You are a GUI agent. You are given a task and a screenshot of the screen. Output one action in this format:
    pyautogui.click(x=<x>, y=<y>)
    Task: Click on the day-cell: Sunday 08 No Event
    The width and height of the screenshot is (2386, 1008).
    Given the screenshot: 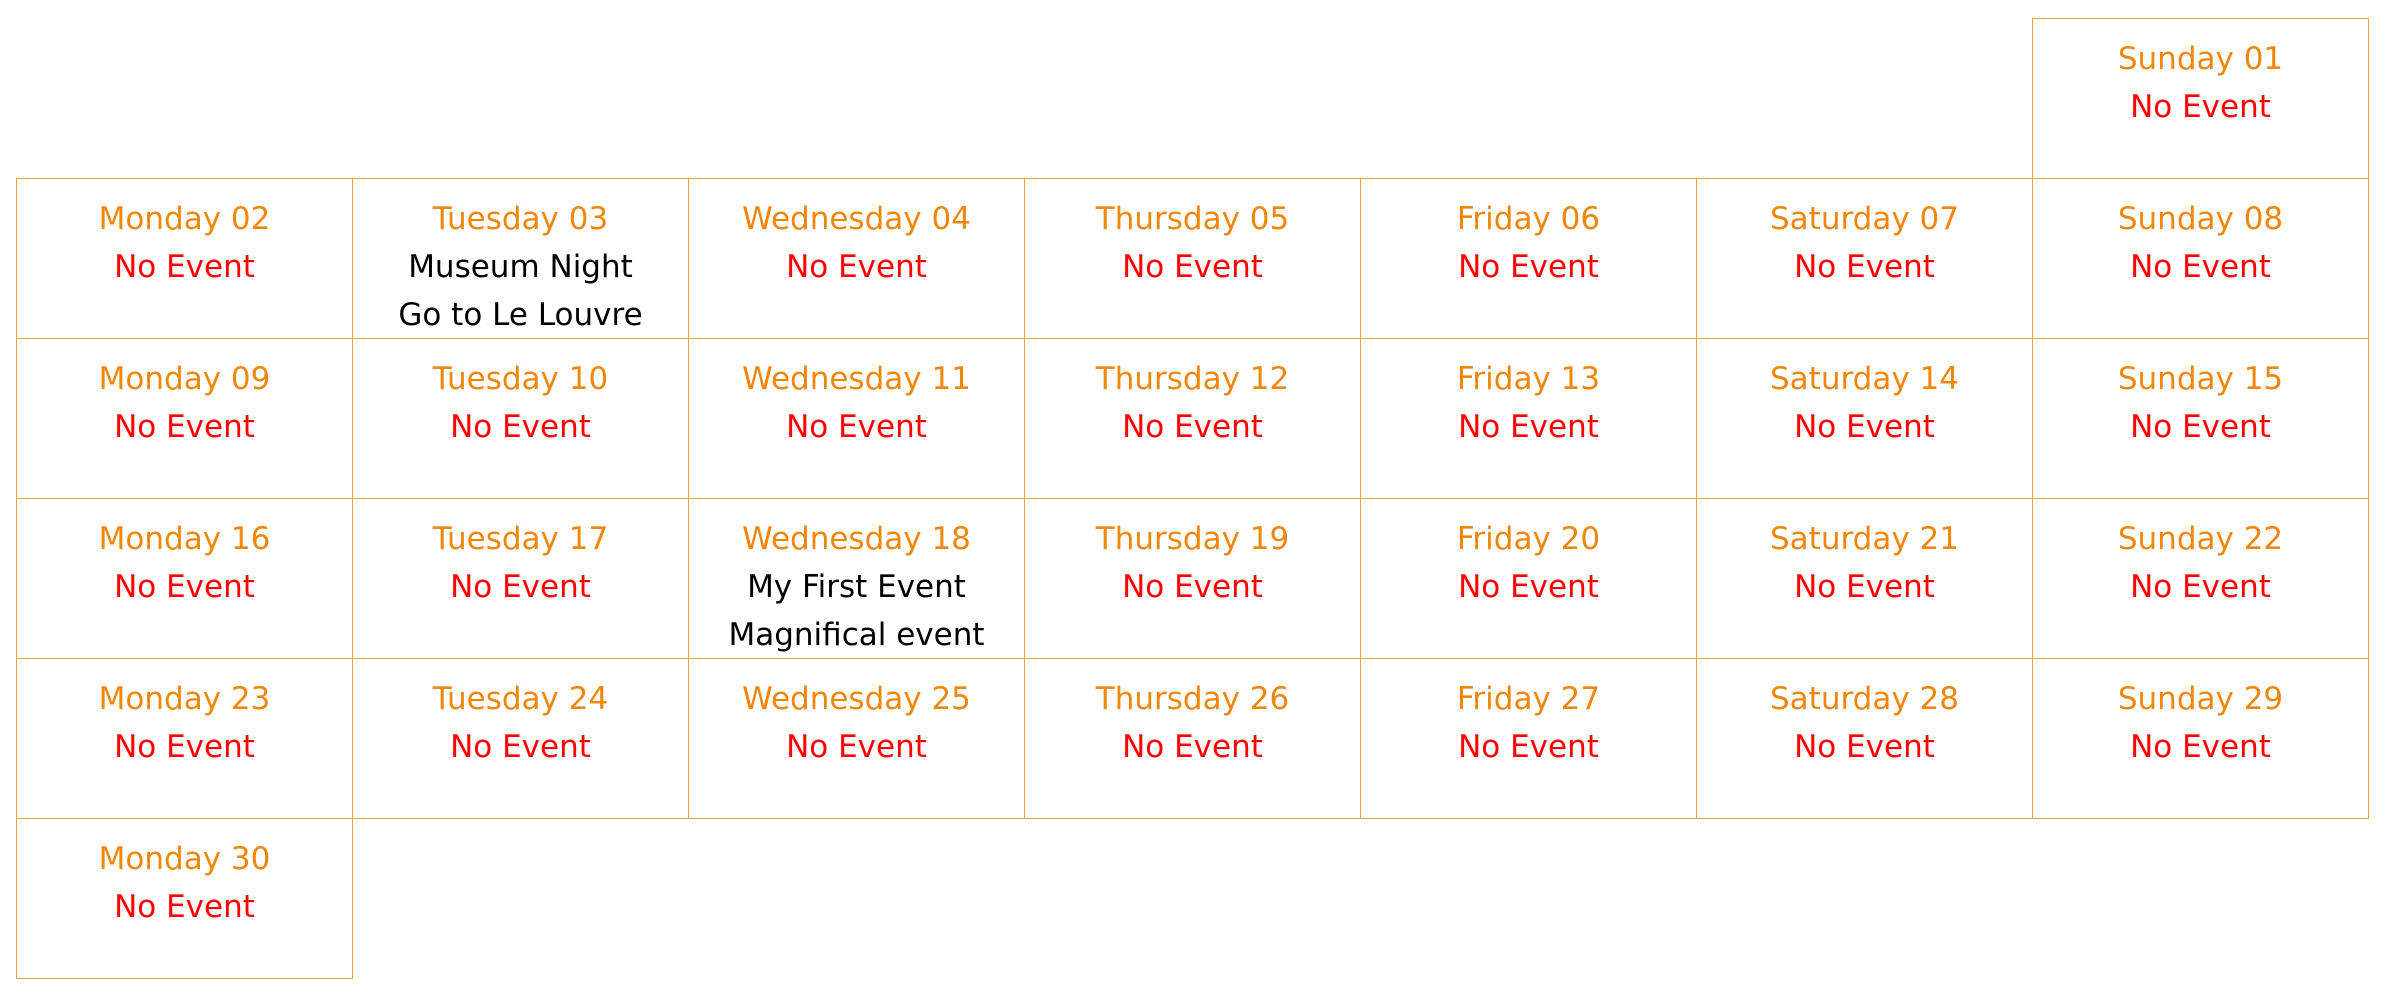 What is the action you would take?
    pyautogui.click(x=2200, y=258)
    